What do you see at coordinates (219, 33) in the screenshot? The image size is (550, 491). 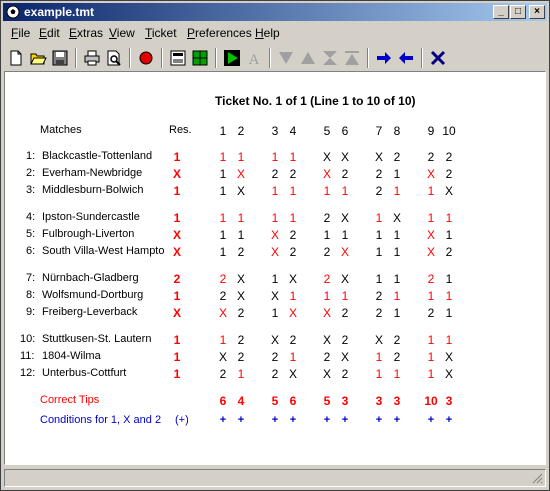 I see `menu-preferences: Preferences` at bounding box center [219, 33].